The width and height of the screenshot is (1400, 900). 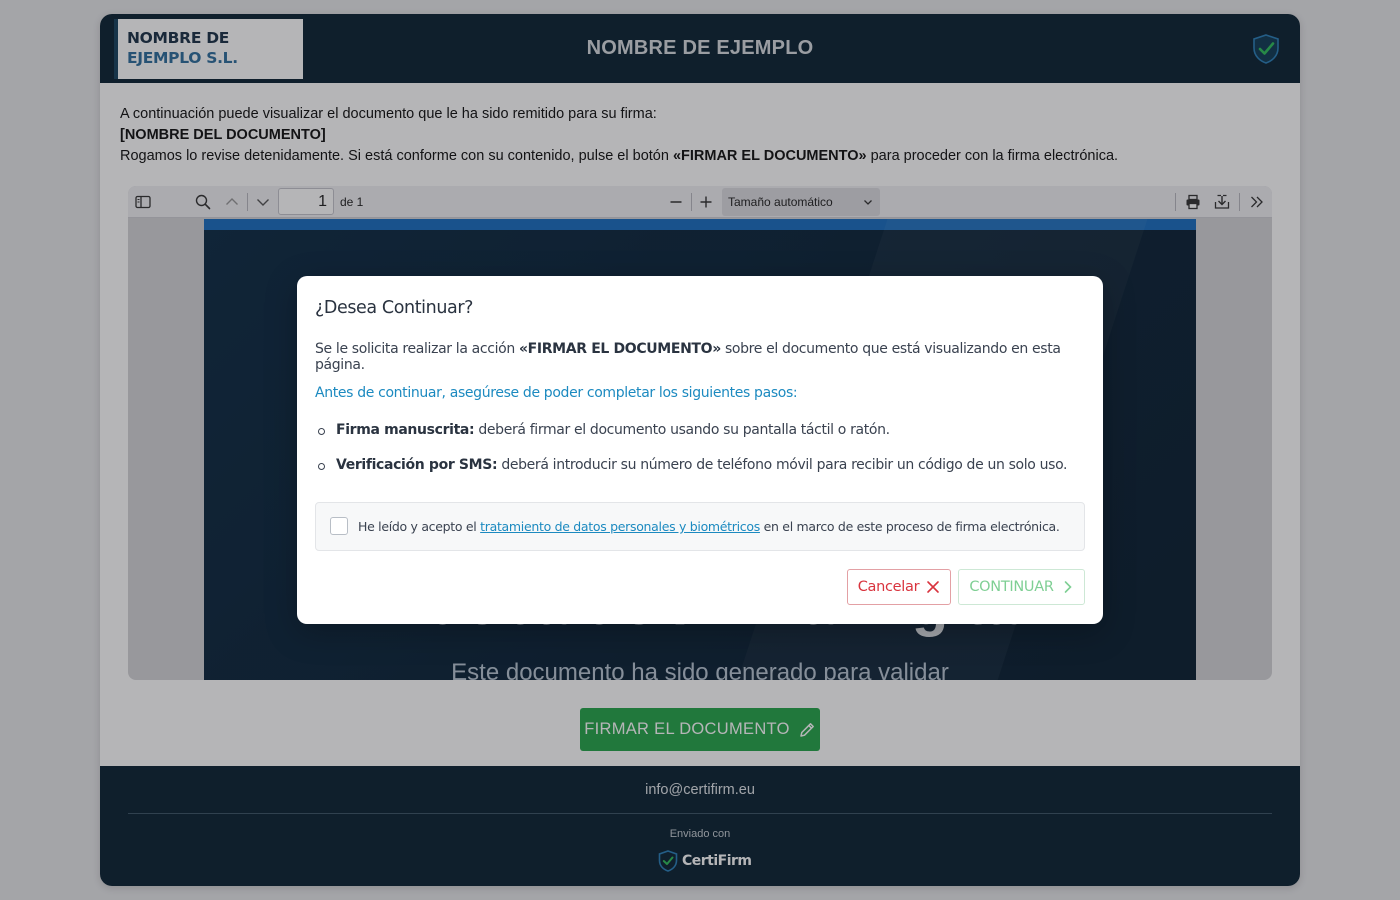 I want to click on close-icon, so click(x=933, y=587).